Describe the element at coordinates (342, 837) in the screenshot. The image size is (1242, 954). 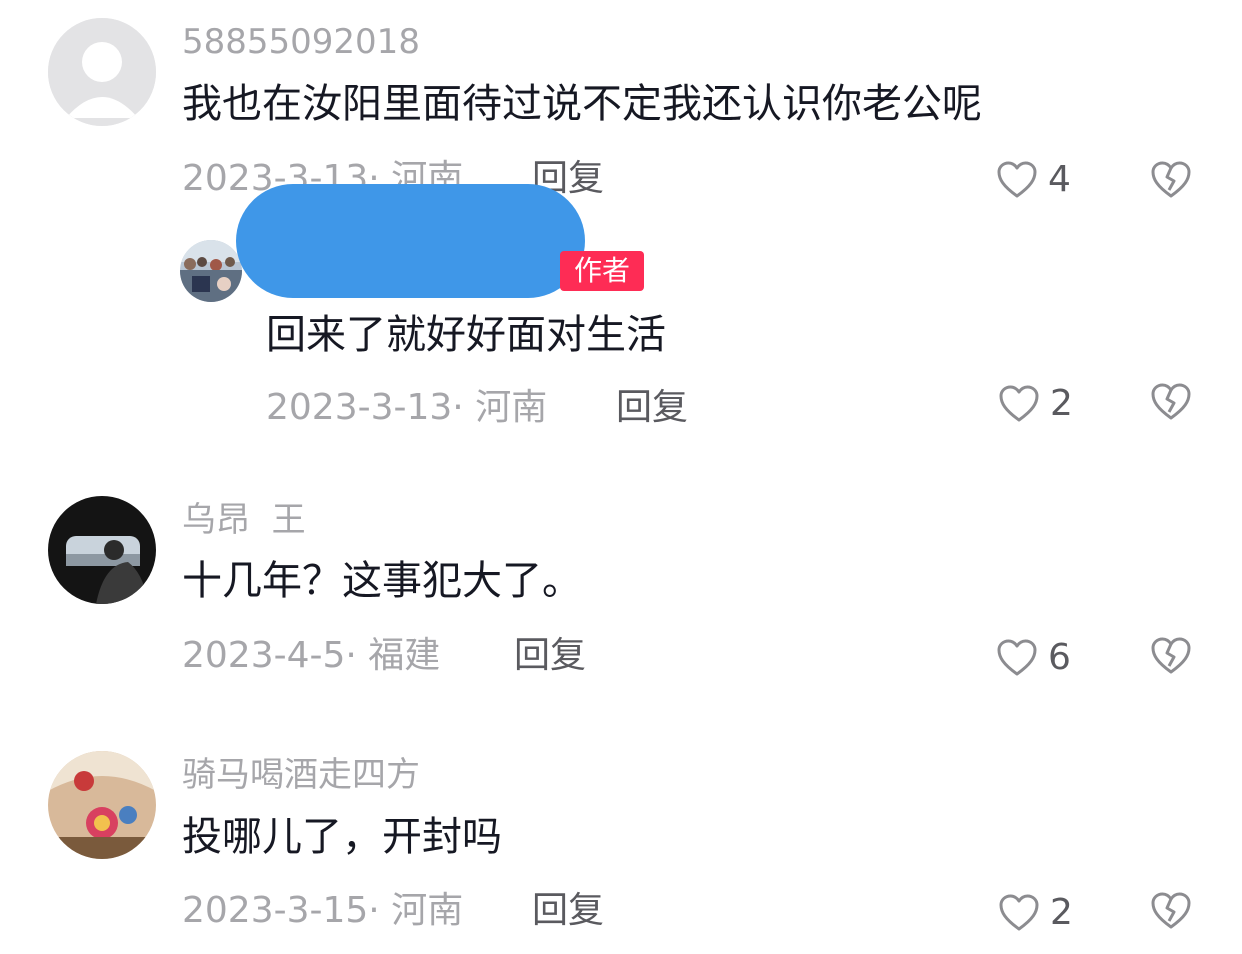
I see `comment-text: 投哪儿了，开封吗` at that location.